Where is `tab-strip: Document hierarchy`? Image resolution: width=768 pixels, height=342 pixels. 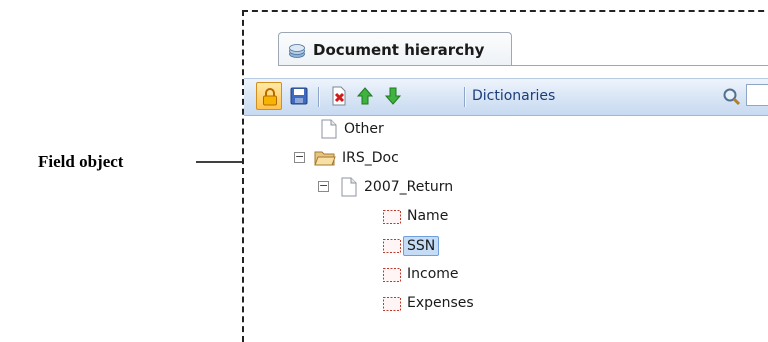
tab-strip: Document hierarchy is located at coordinates (506, 40).